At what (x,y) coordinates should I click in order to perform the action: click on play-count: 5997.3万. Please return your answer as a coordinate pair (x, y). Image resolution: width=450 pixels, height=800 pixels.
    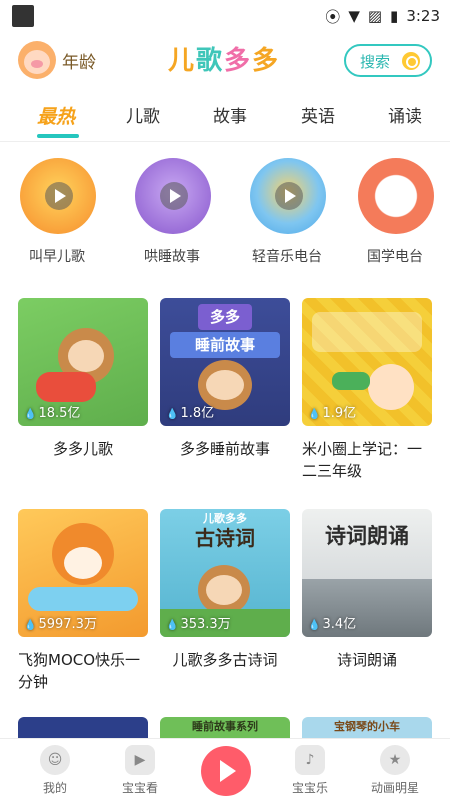
    Looking at the image, I should click on (60, 622).